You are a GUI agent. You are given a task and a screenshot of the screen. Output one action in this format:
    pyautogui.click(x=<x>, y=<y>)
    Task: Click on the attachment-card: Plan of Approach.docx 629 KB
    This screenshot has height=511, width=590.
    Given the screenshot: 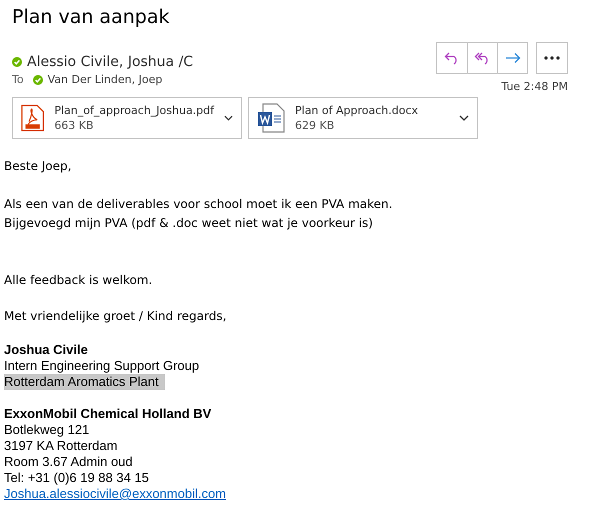 What is the action you would take?
    pyautogui.click(x=363, y=118)
    